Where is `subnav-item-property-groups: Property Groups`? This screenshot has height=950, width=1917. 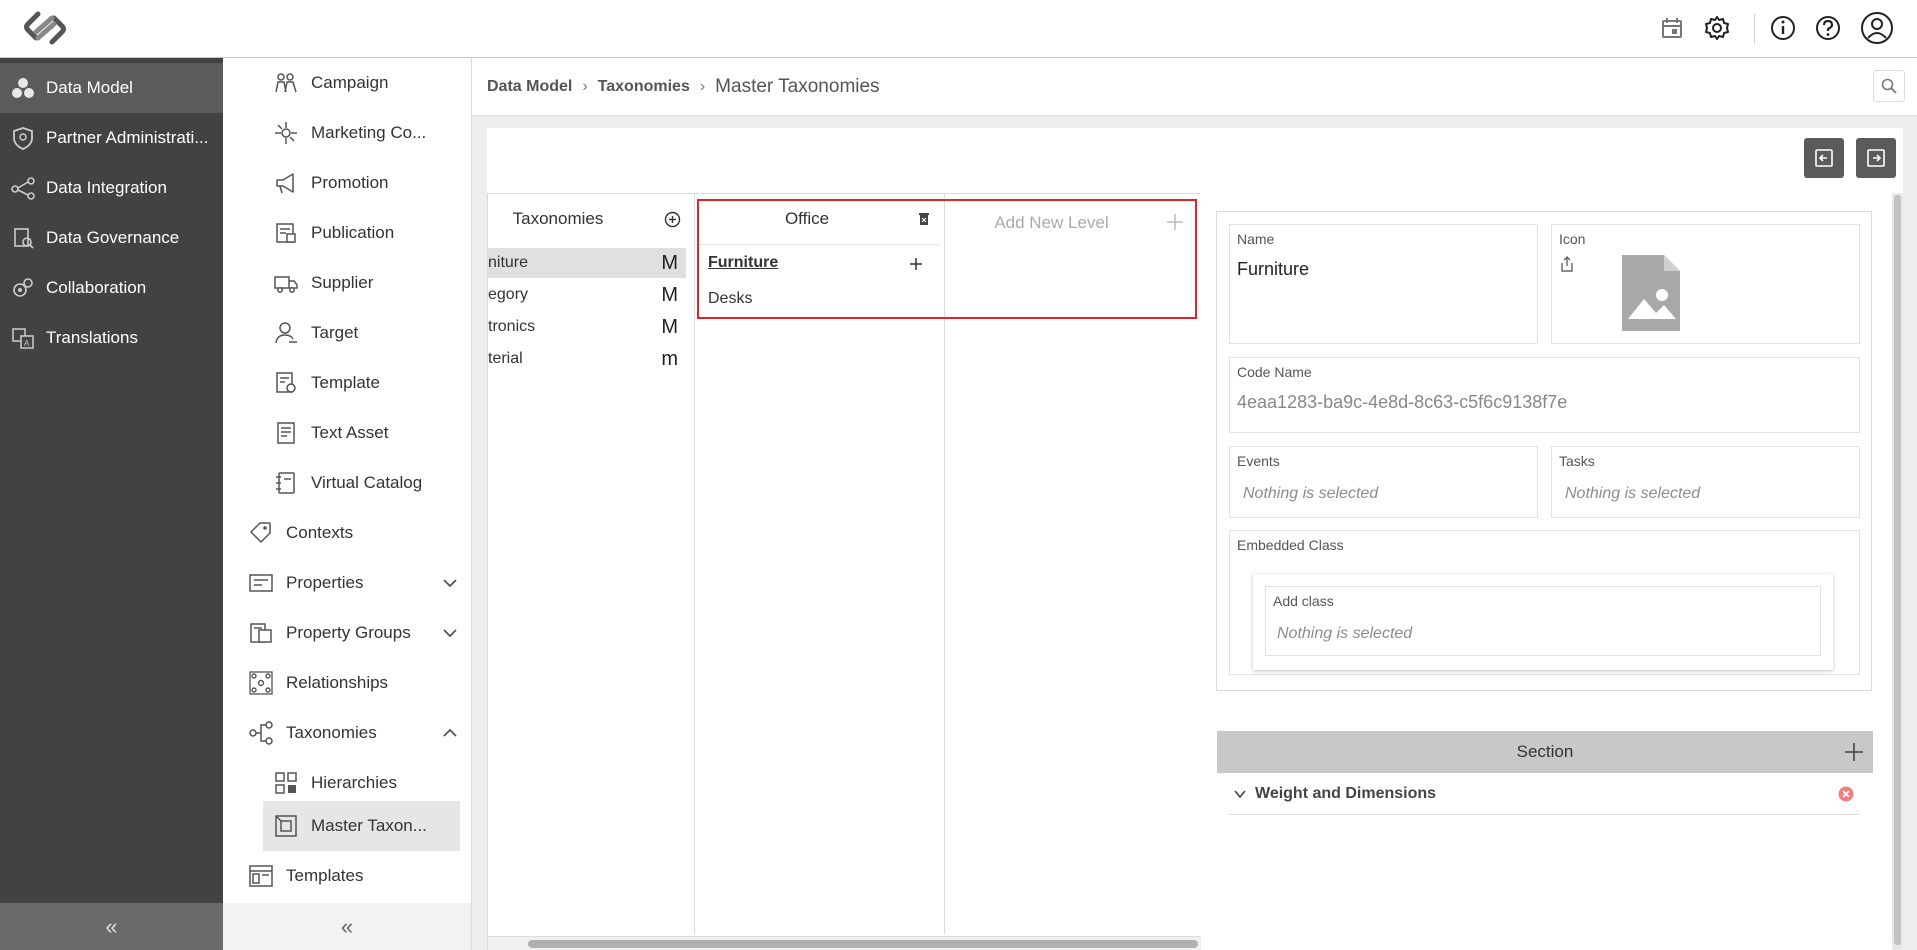
subnav-item-property-groups: Property Groups is located at coordinates (360, 633).